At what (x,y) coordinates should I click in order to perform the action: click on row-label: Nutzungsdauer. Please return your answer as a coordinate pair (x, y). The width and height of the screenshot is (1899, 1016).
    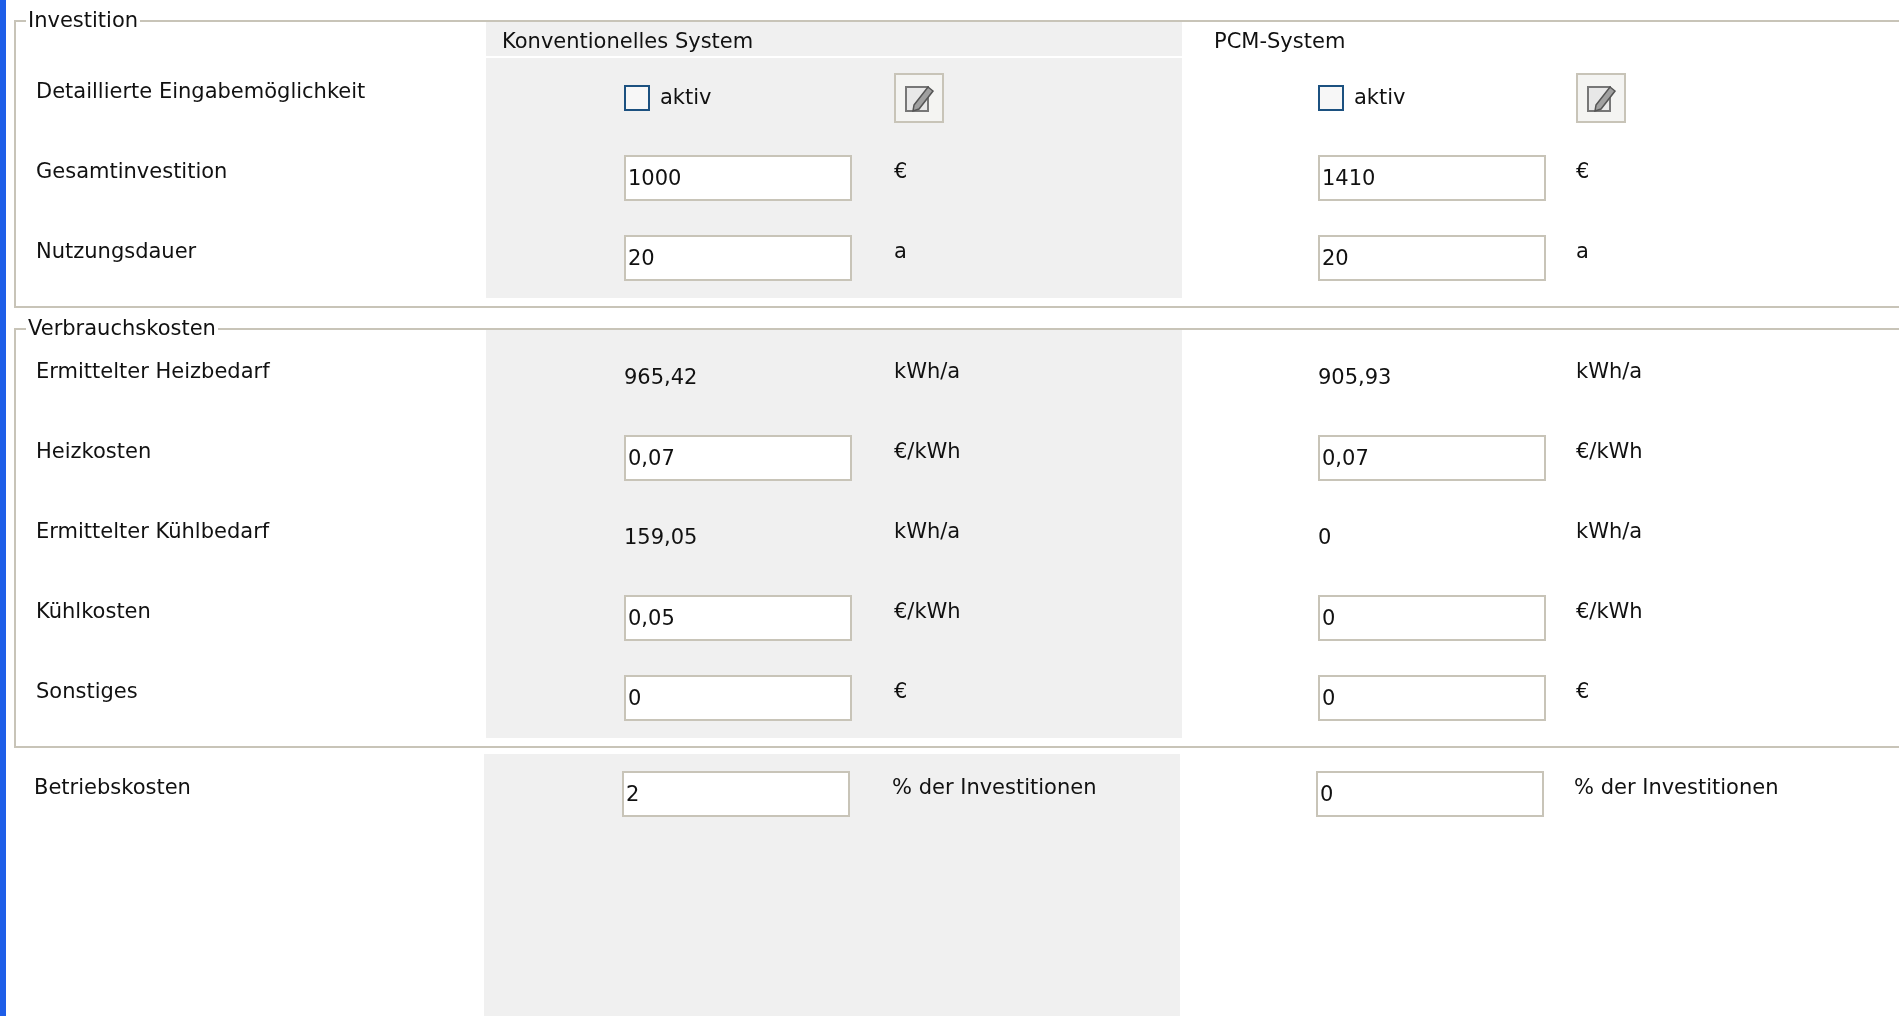
    Looking at the image, I should click on (116, 251).